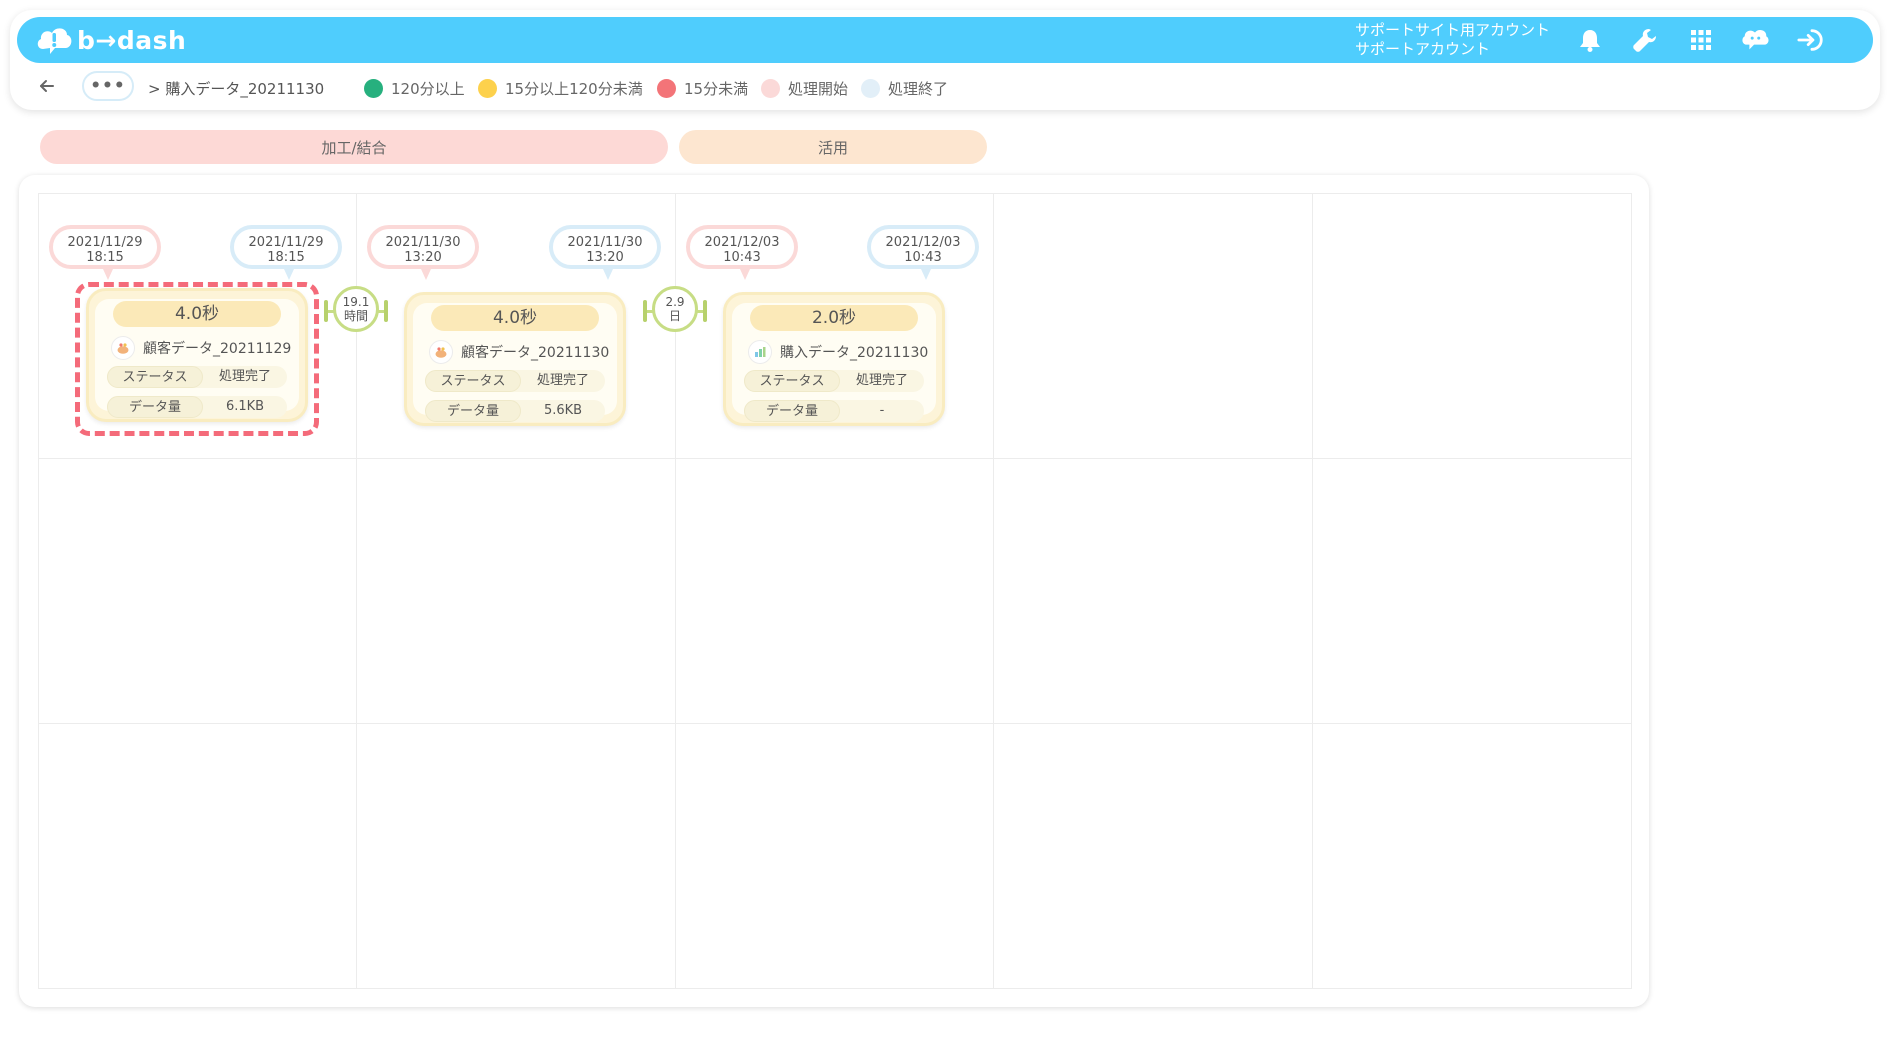 Image resolution: width=1890 pixels, height=1063 pixels. What do you see at coordinates (487, 88) in the screenshot?
I see `legend-dot-yellow` at bounding box center [487, 88].